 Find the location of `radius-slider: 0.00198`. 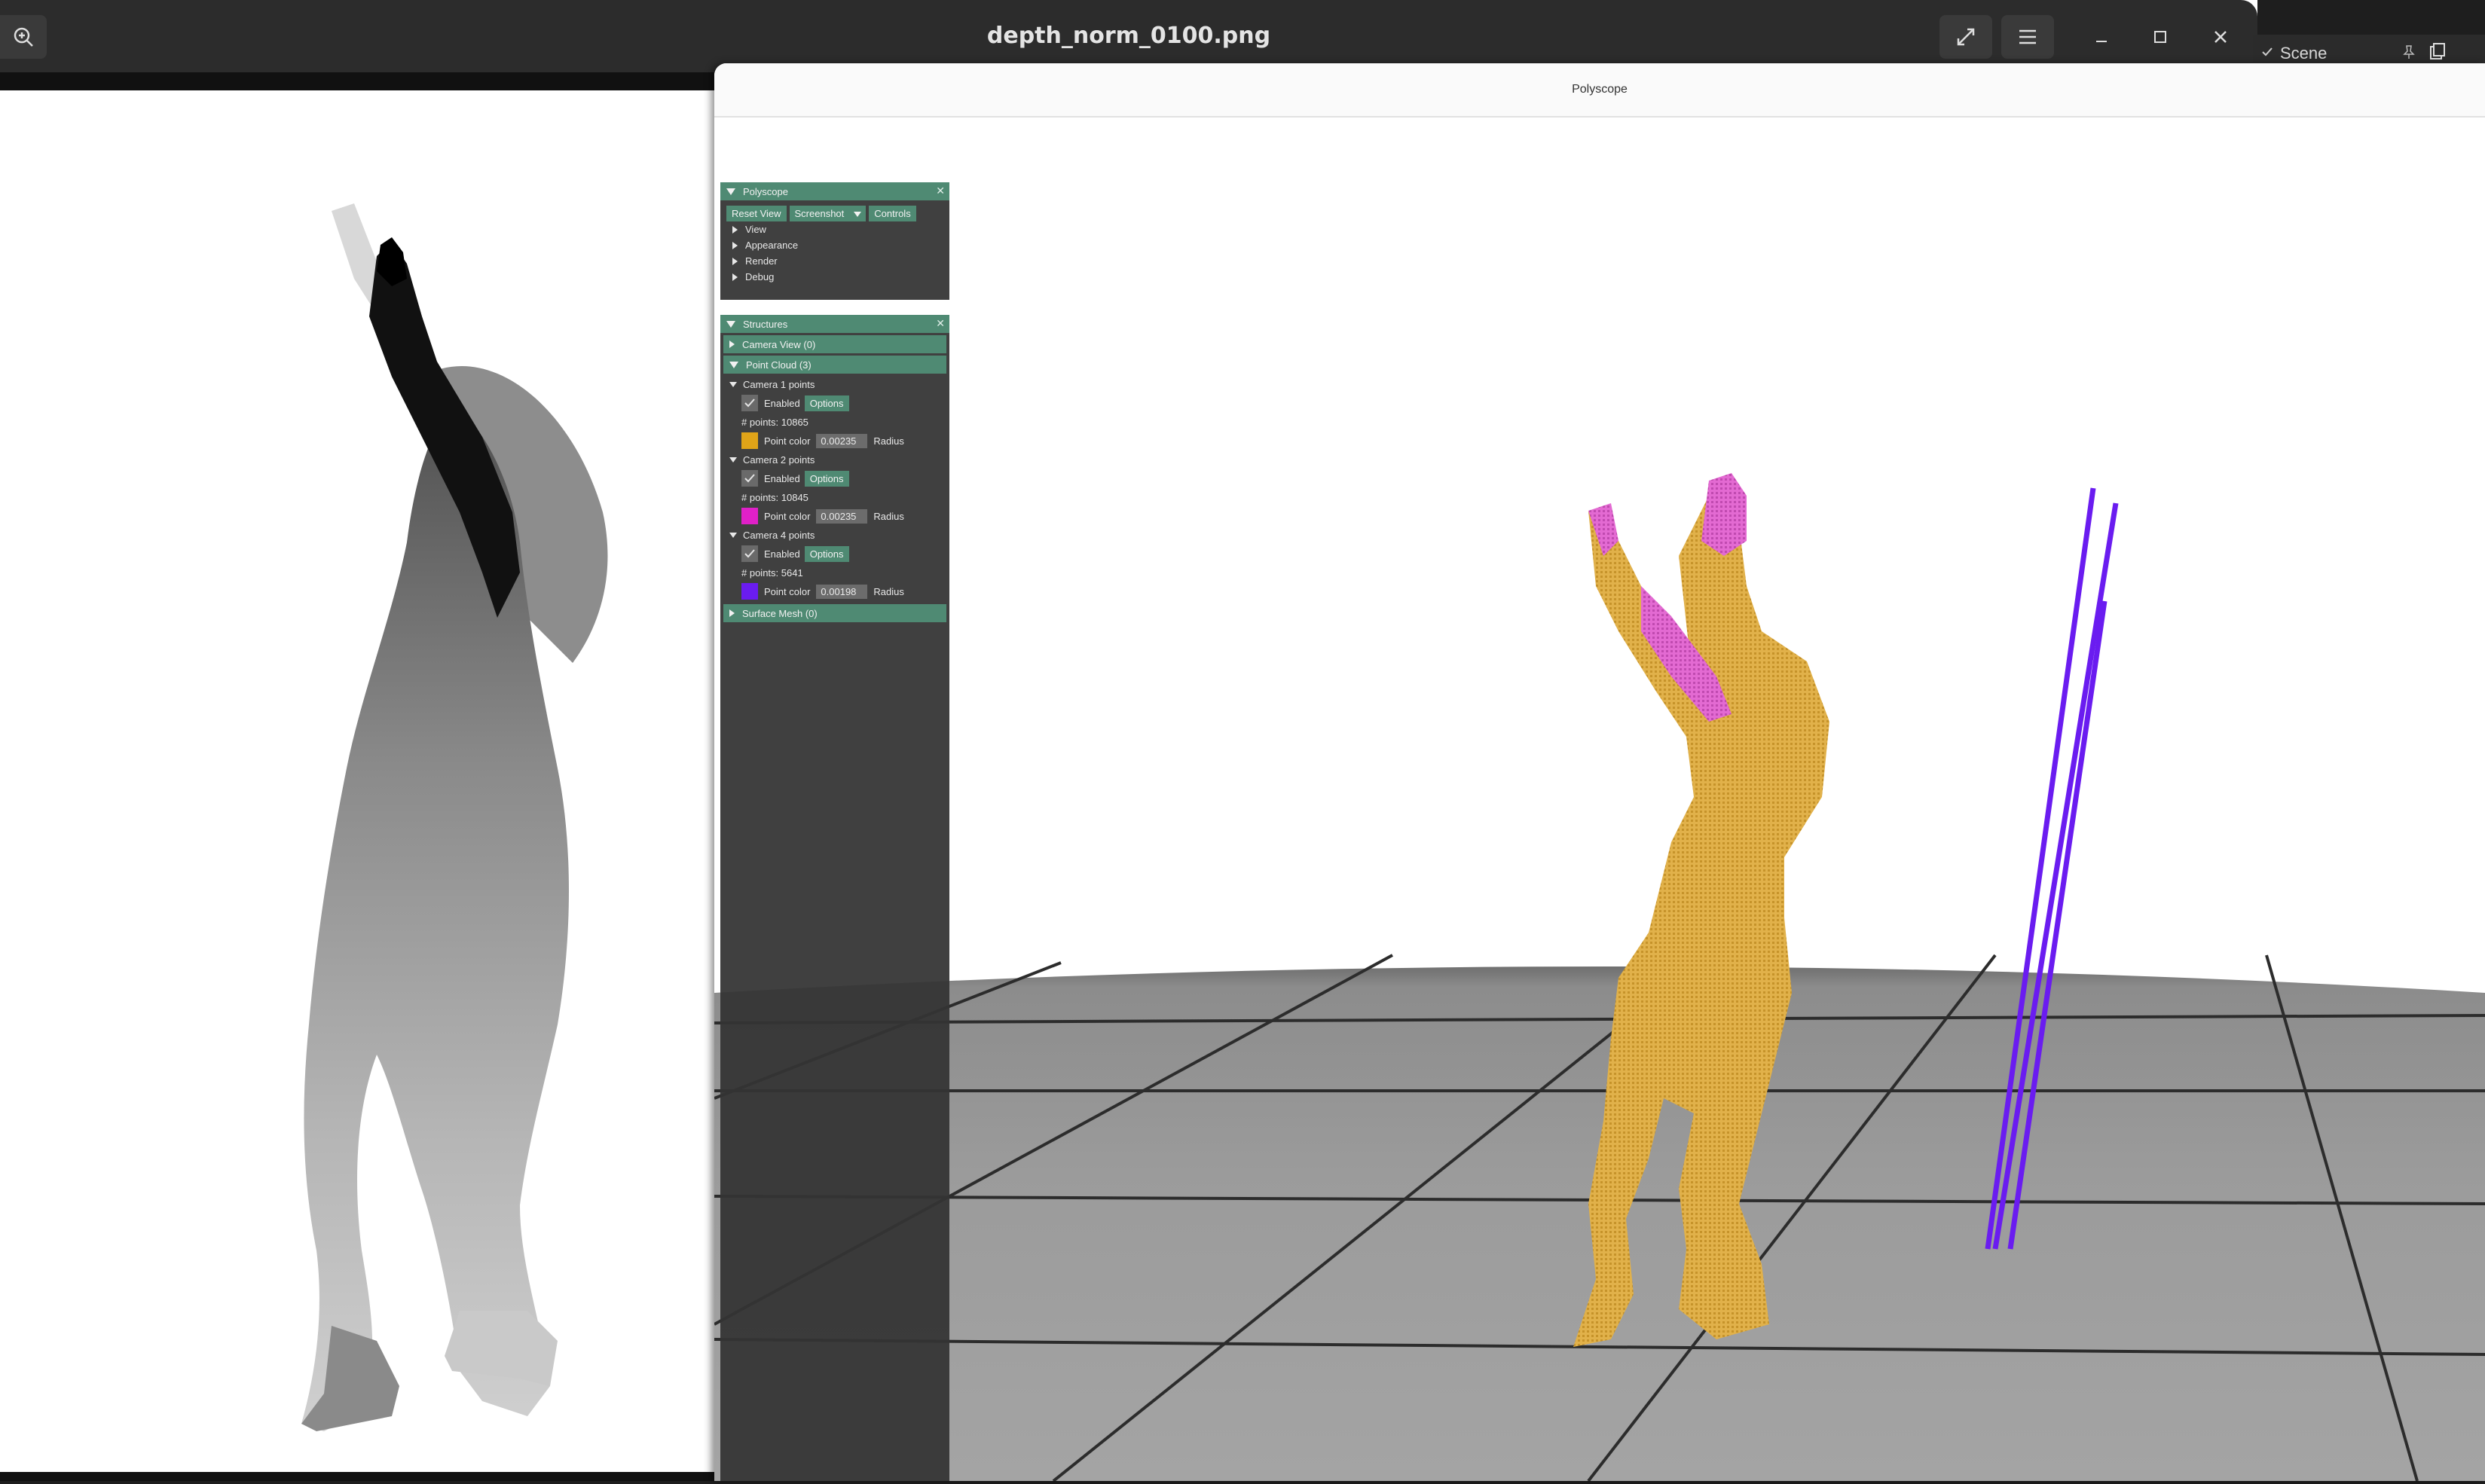

radius-slider: 0.00198 is located at coordinates (842, 591).